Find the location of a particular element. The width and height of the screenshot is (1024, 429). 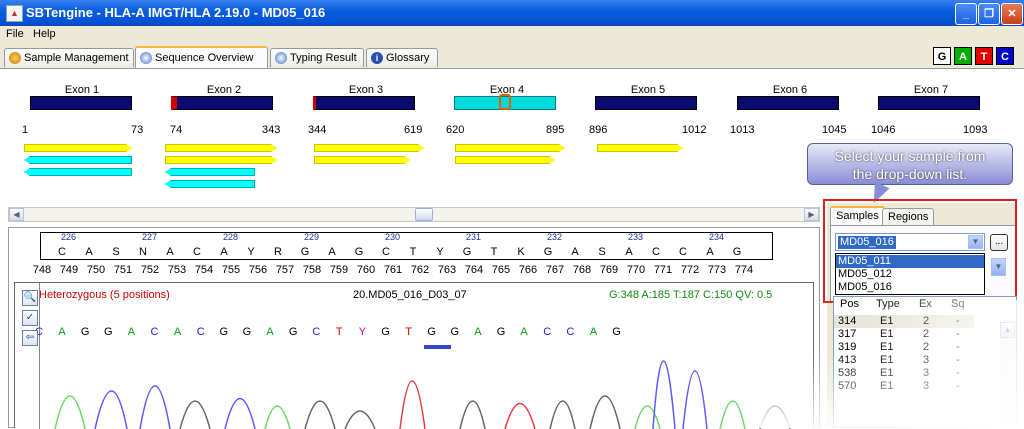

amino-acid: K is located at coordinates (521, 252).